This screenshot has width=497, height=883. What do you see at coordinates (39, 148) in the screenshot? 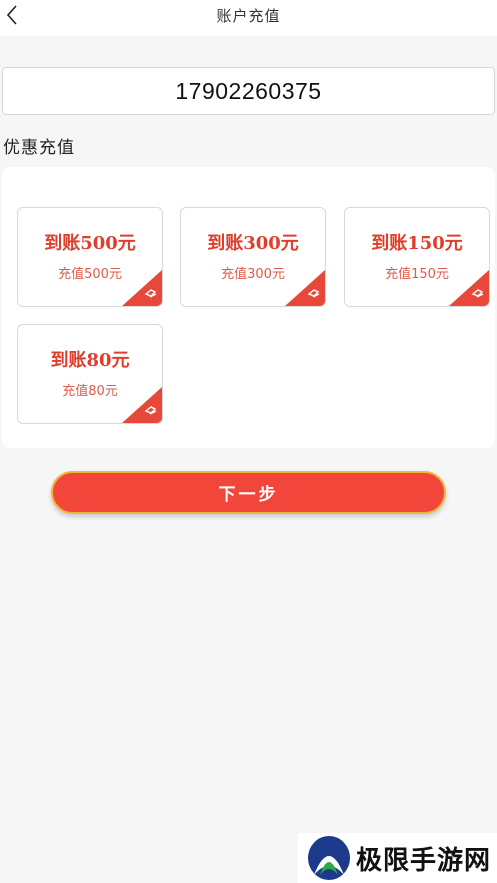
I see `section-title: 优惠充值` at bounding box center [39, 148].